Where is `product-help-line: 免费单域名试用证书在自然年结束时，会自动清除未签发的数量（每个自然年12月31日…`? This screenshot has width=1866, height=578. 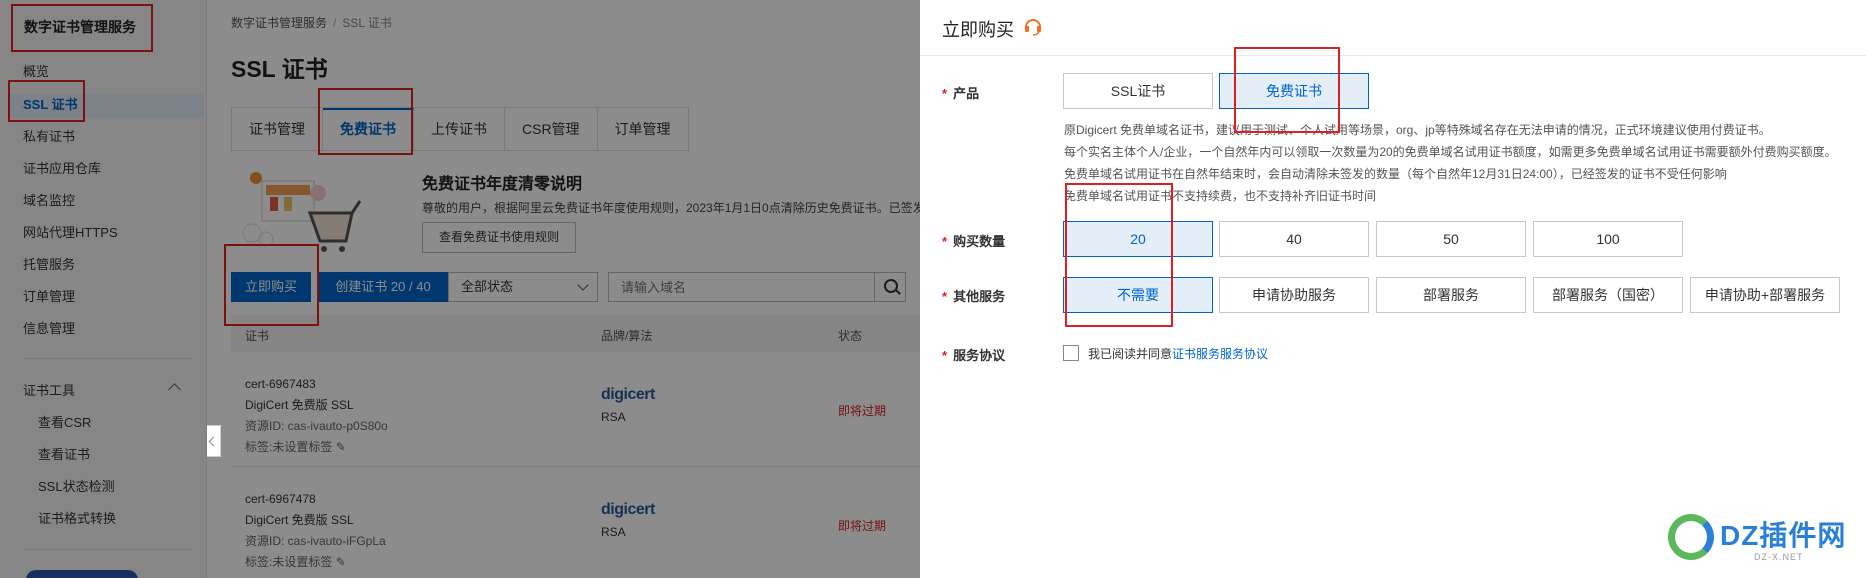 product-help-line: 免费单域名试用证书在自然年结束时，会自动清除未签发的数量（每个自然年12月31日… is located at coordinates (1395, 174).